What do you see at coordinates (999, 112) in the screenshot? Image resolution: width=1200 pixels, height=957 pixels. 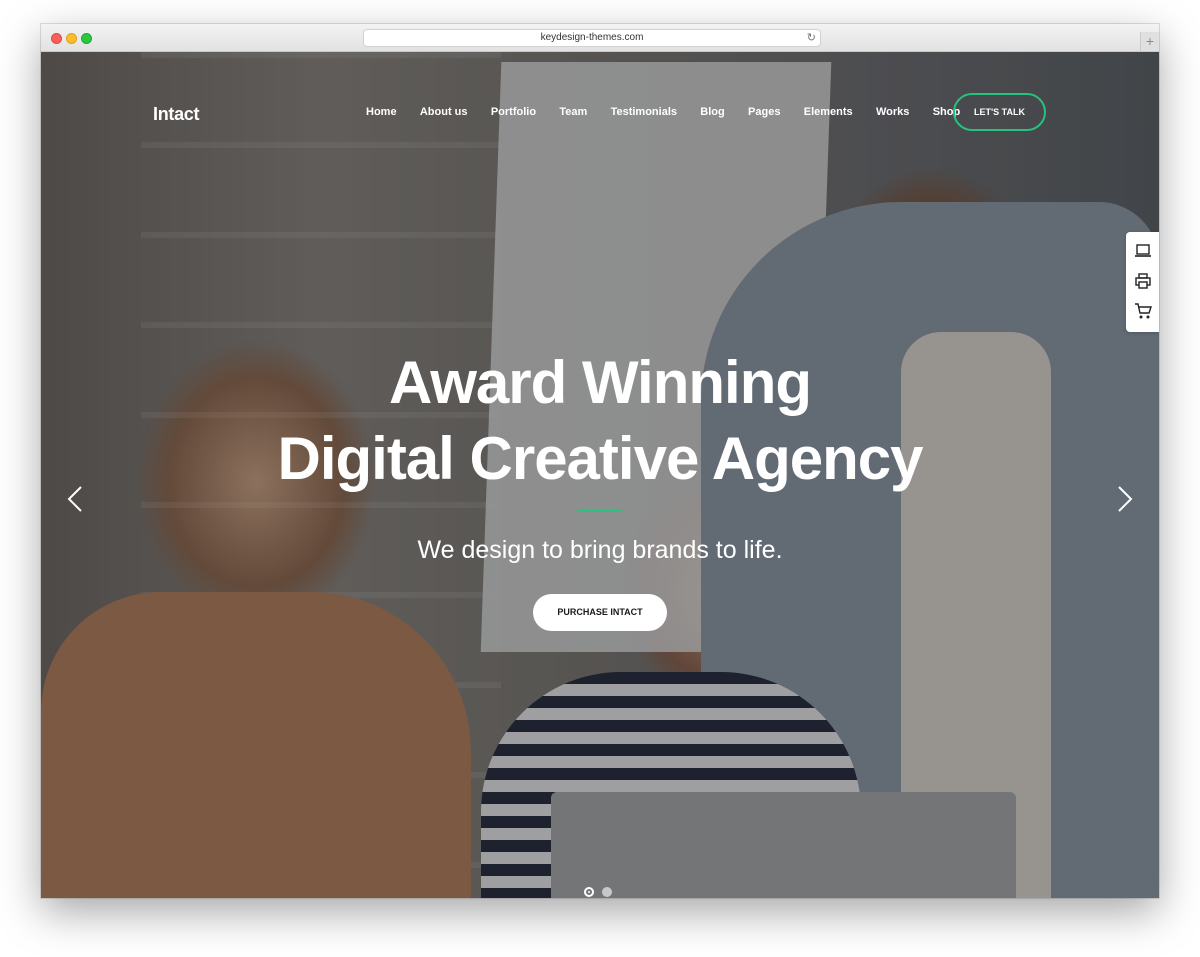 I see `lets-talk-button: LET'S TALK` at bounding box center [999, 112].